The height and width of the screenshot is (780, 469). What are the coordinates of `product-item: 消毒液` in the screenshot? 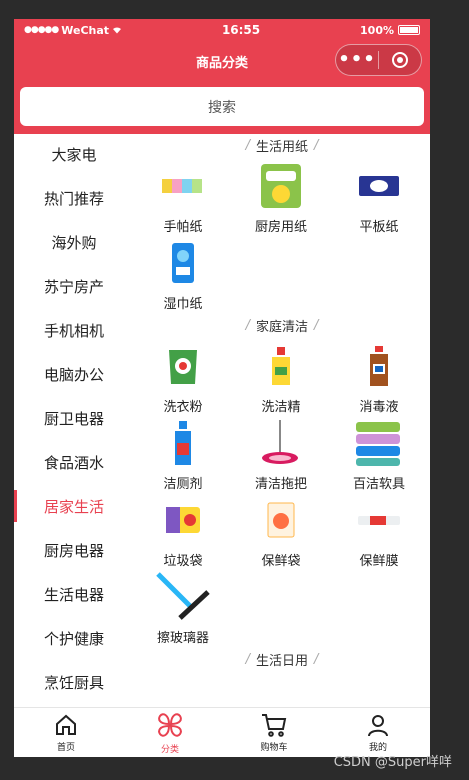 It's located at (379, 376).